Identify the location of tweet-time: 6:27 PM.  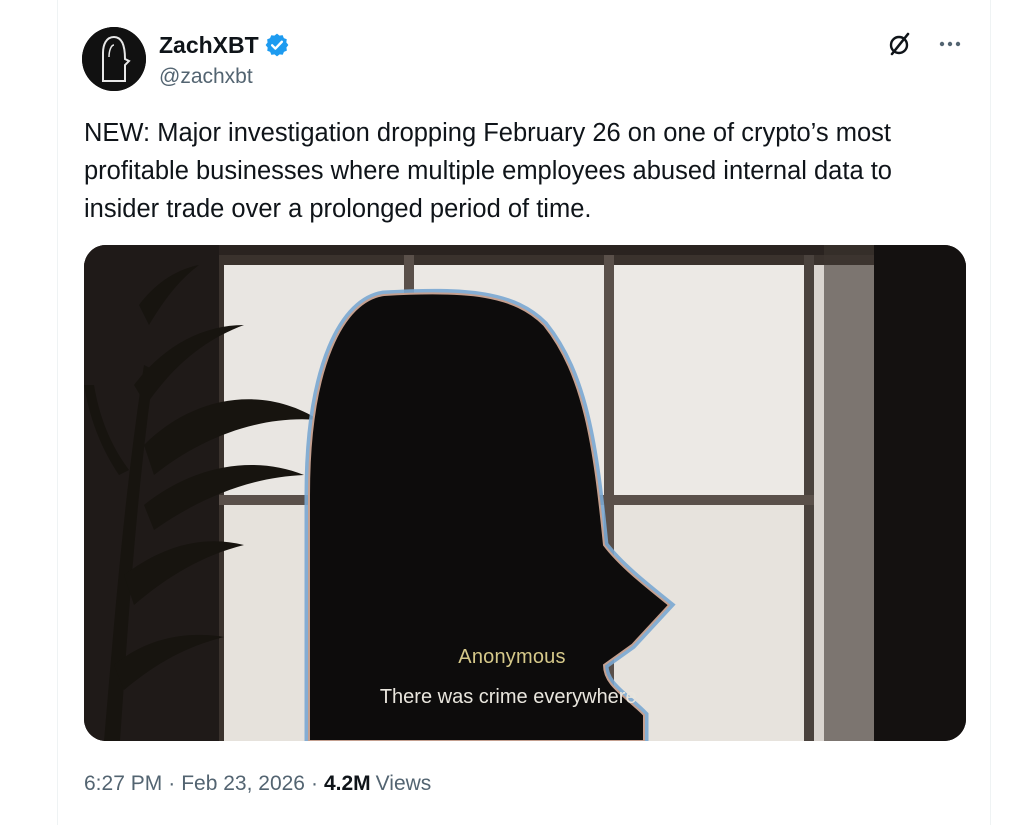
(123, 784).